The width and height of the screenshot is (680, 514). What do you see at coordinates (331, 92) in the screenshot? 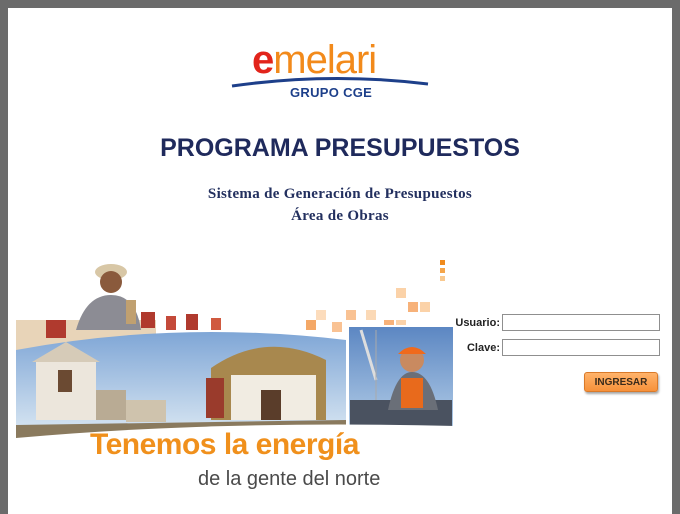
I see `logo-subtitle: GRUPO CGE` at bounding box center [331, 92].